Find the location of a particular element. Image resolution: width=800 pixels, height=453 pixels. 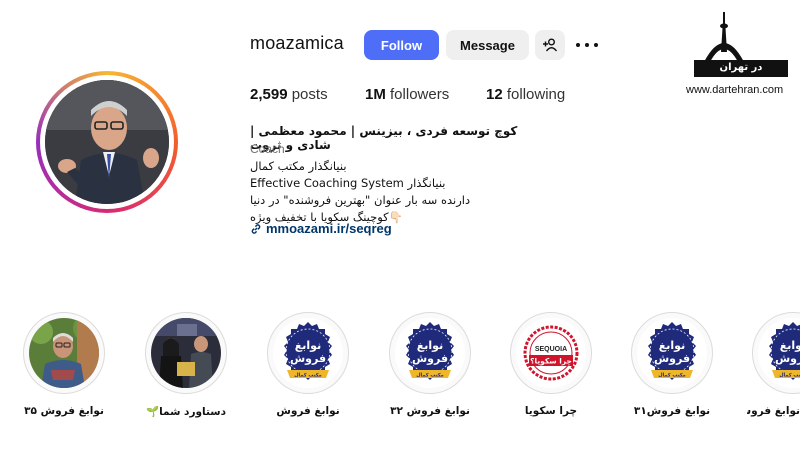

followers-number: 1M is located at coordinates (375, 94).